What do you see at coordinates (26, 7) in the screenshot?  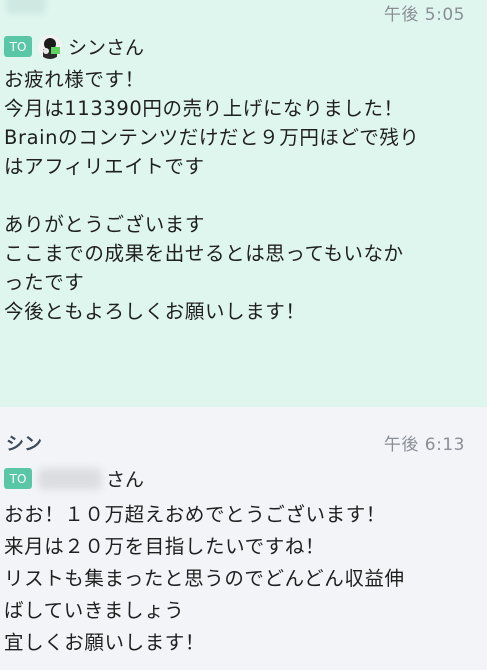 I see `sender-name-blurred` at bounding box center [26, 7].